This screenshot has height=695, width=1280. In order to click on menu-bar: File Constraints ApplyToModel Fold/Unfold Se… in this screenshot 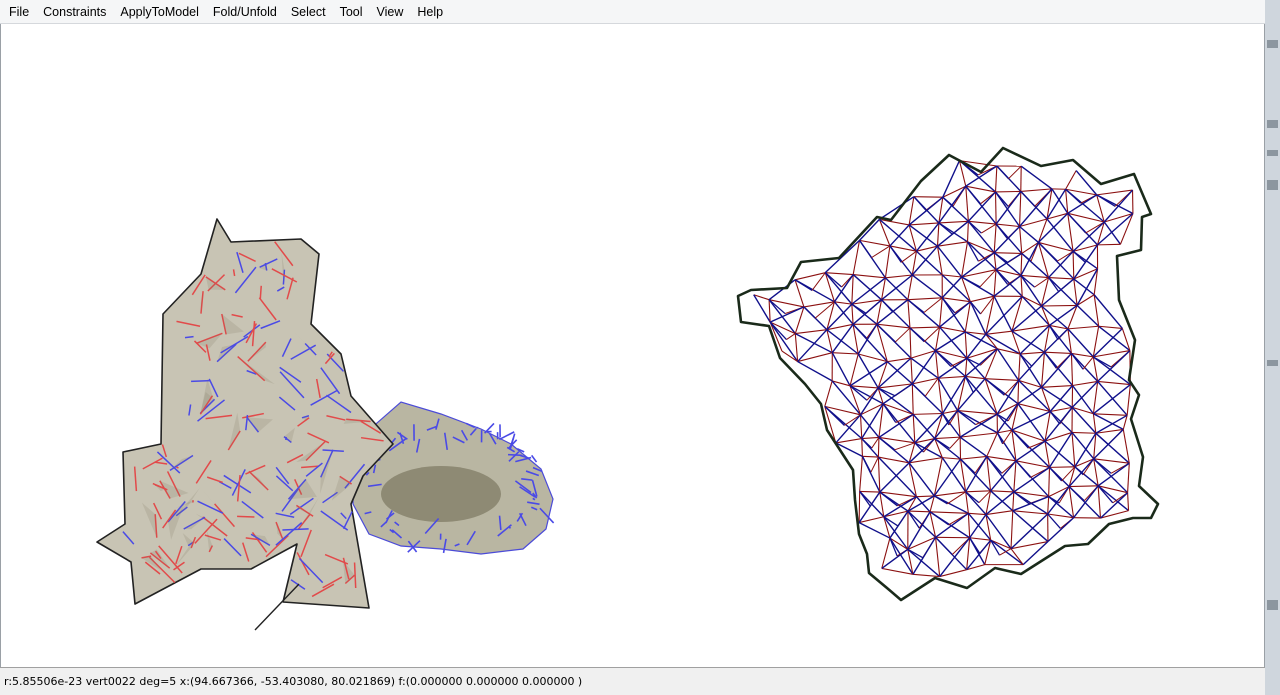, I will do `click(632, 12)`.